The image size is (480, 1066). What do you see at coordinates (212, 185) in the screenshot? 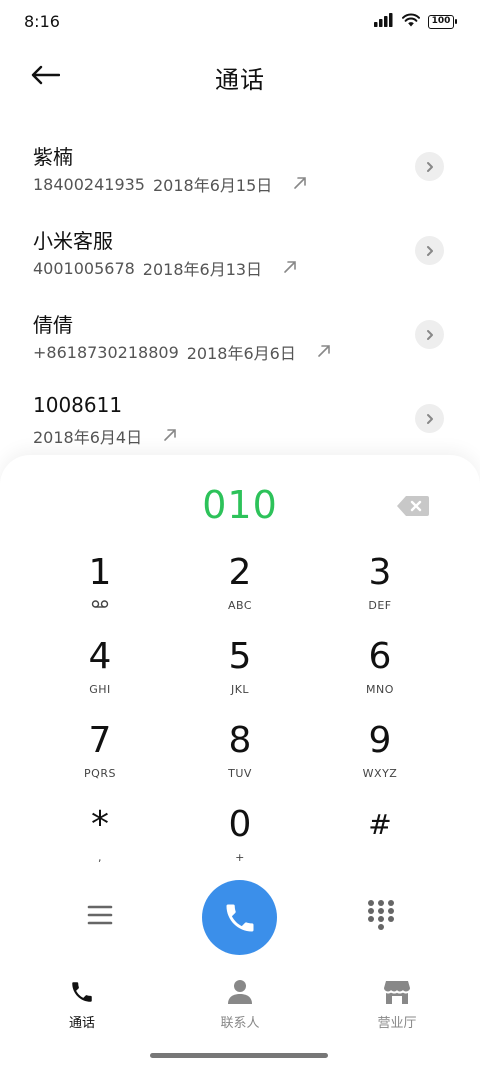
I see `call-date: 2018年6月15日` at bounding box center [212, 185].